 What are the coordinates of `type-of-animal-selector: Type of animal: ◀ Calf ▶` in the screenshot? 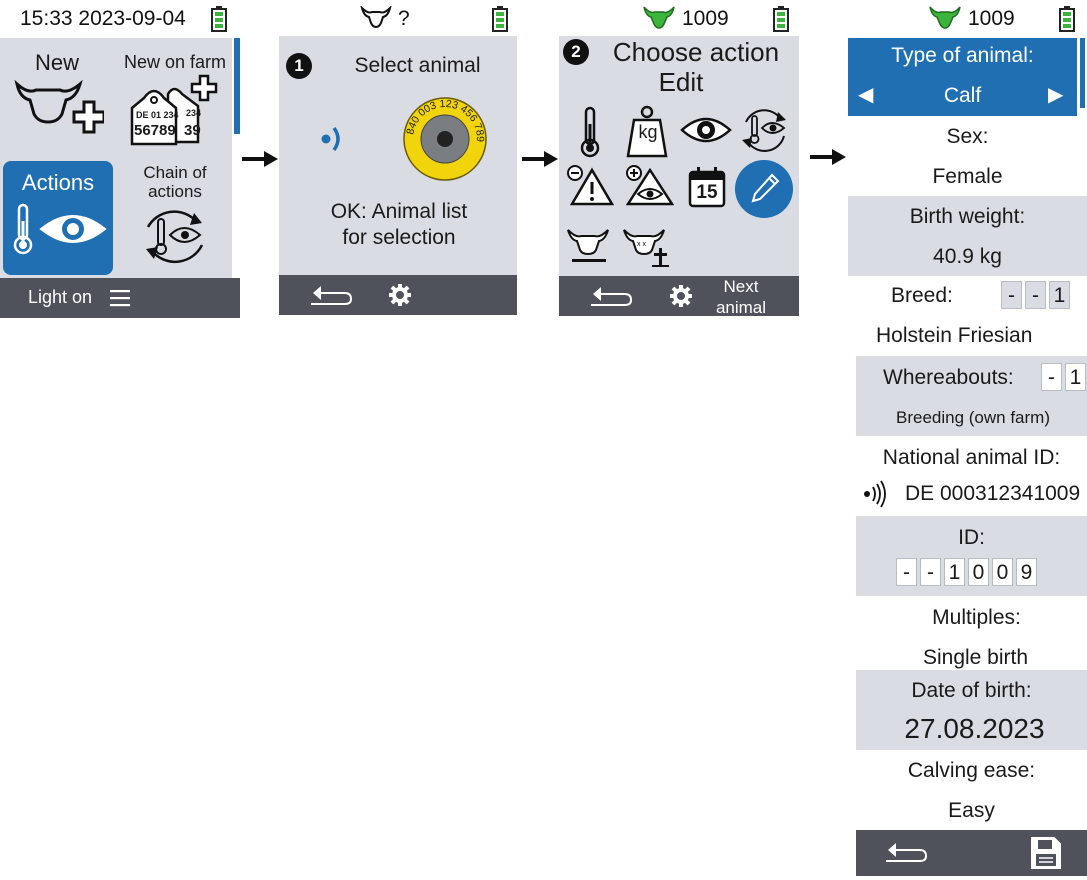 It's located at (962, 77).